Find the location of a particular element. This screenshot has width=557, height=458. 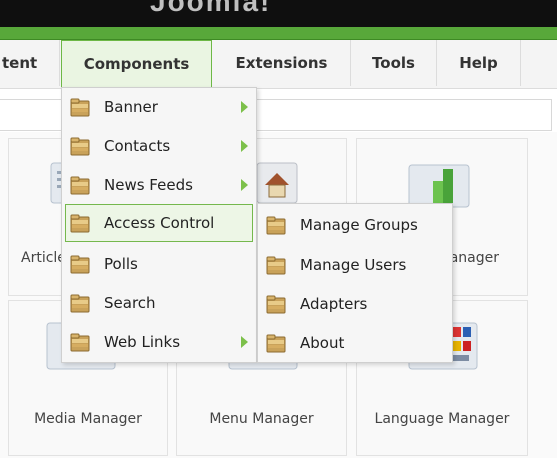

menu-item-news-feeds: News Feeds is located at coordinates (159, 185).